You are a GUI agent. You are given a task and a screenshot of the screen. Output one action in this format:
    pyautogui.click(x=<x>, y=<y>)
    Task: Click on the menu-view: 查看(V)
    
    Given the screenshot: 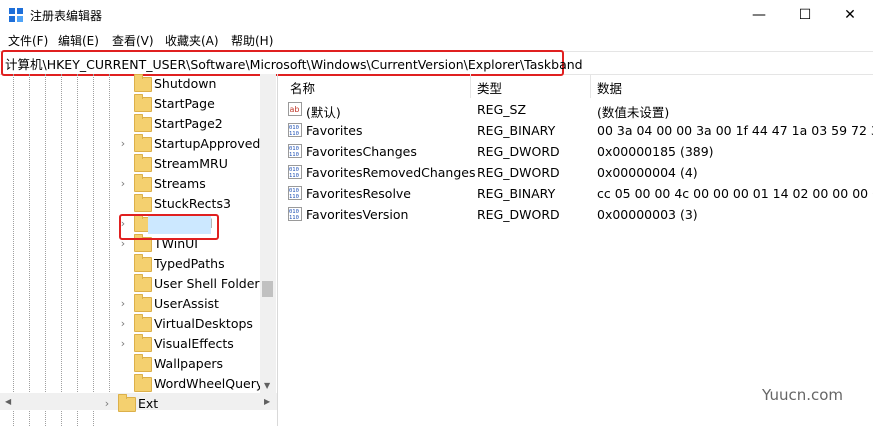 What is the action you would take?
    pyautogui.click(x=133, y=40)
    